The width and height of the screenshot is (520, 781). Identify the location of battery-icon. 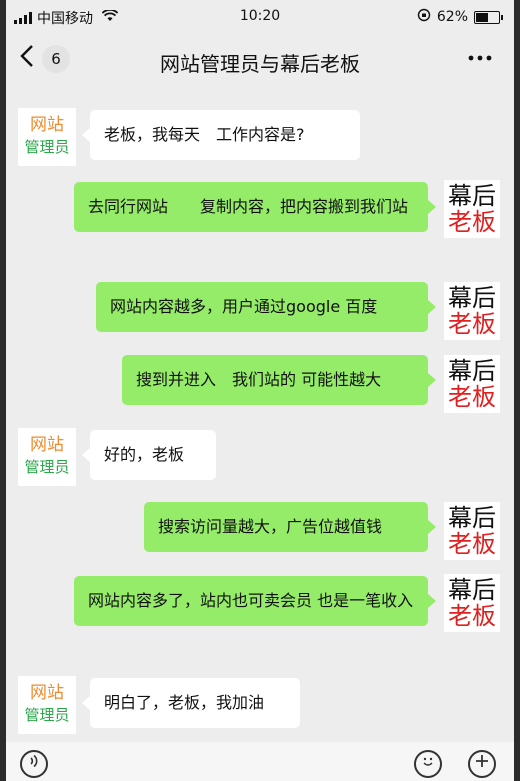
(488, 17).